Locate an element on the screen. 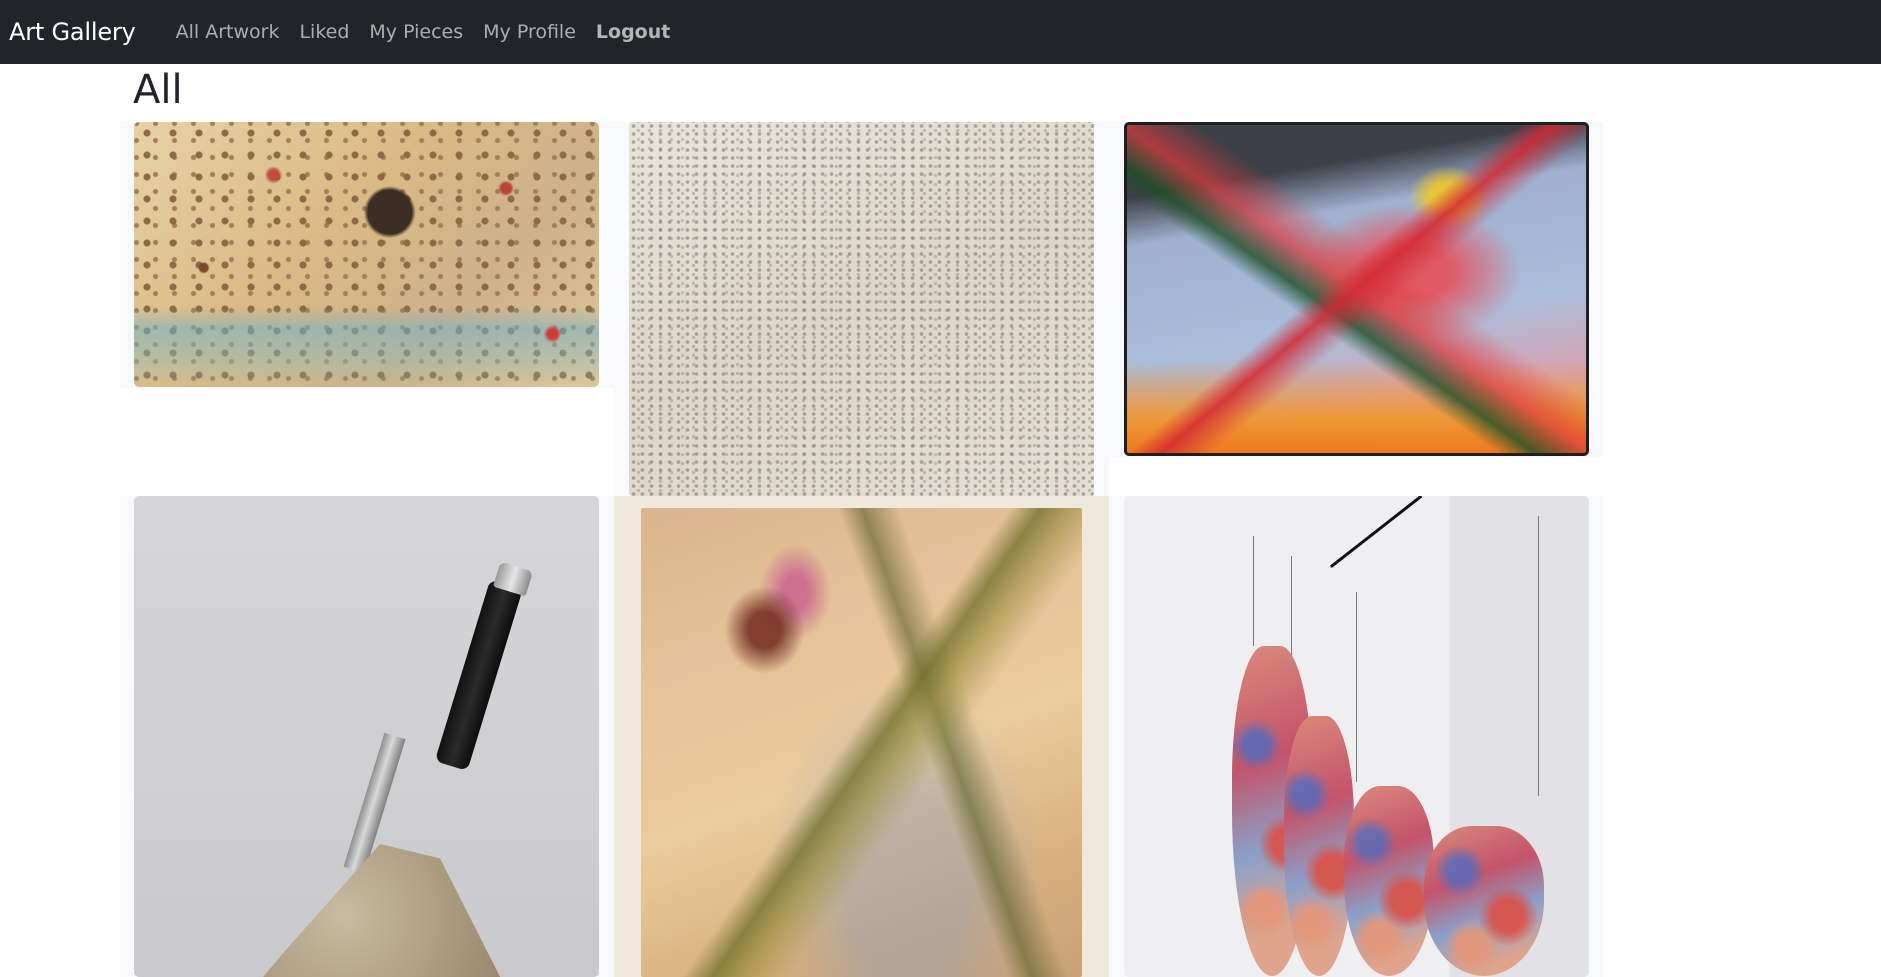  rock is located at coordinates (374, 910).